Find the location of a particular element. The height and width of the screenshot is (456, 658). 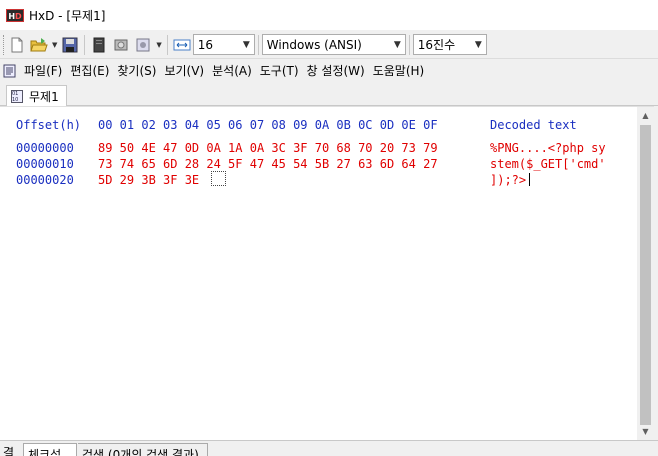

tools-dropdown-icon: ▼ is located at coordinates (158, 45).